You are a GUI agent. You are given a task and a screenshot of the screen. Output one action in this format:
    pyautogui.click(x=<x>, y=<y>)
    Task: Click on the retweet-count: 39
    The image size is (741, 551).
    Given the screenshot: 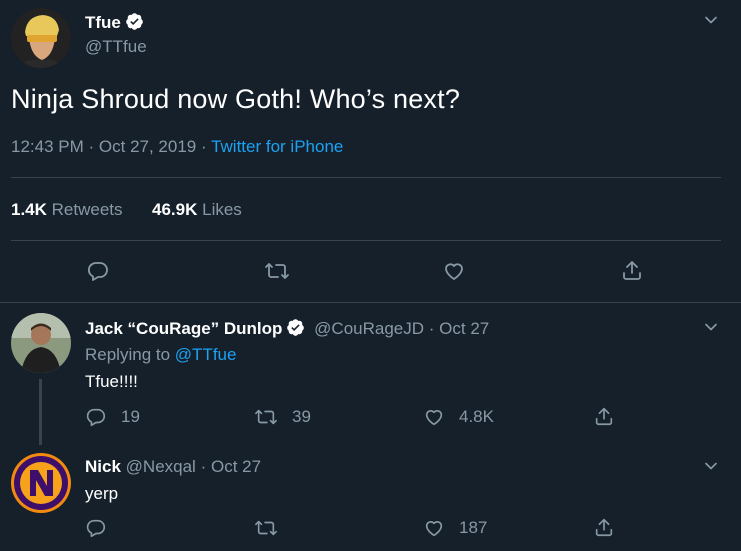 What is the action you would take?
    pyautogui.click(x=301, y=416)
    